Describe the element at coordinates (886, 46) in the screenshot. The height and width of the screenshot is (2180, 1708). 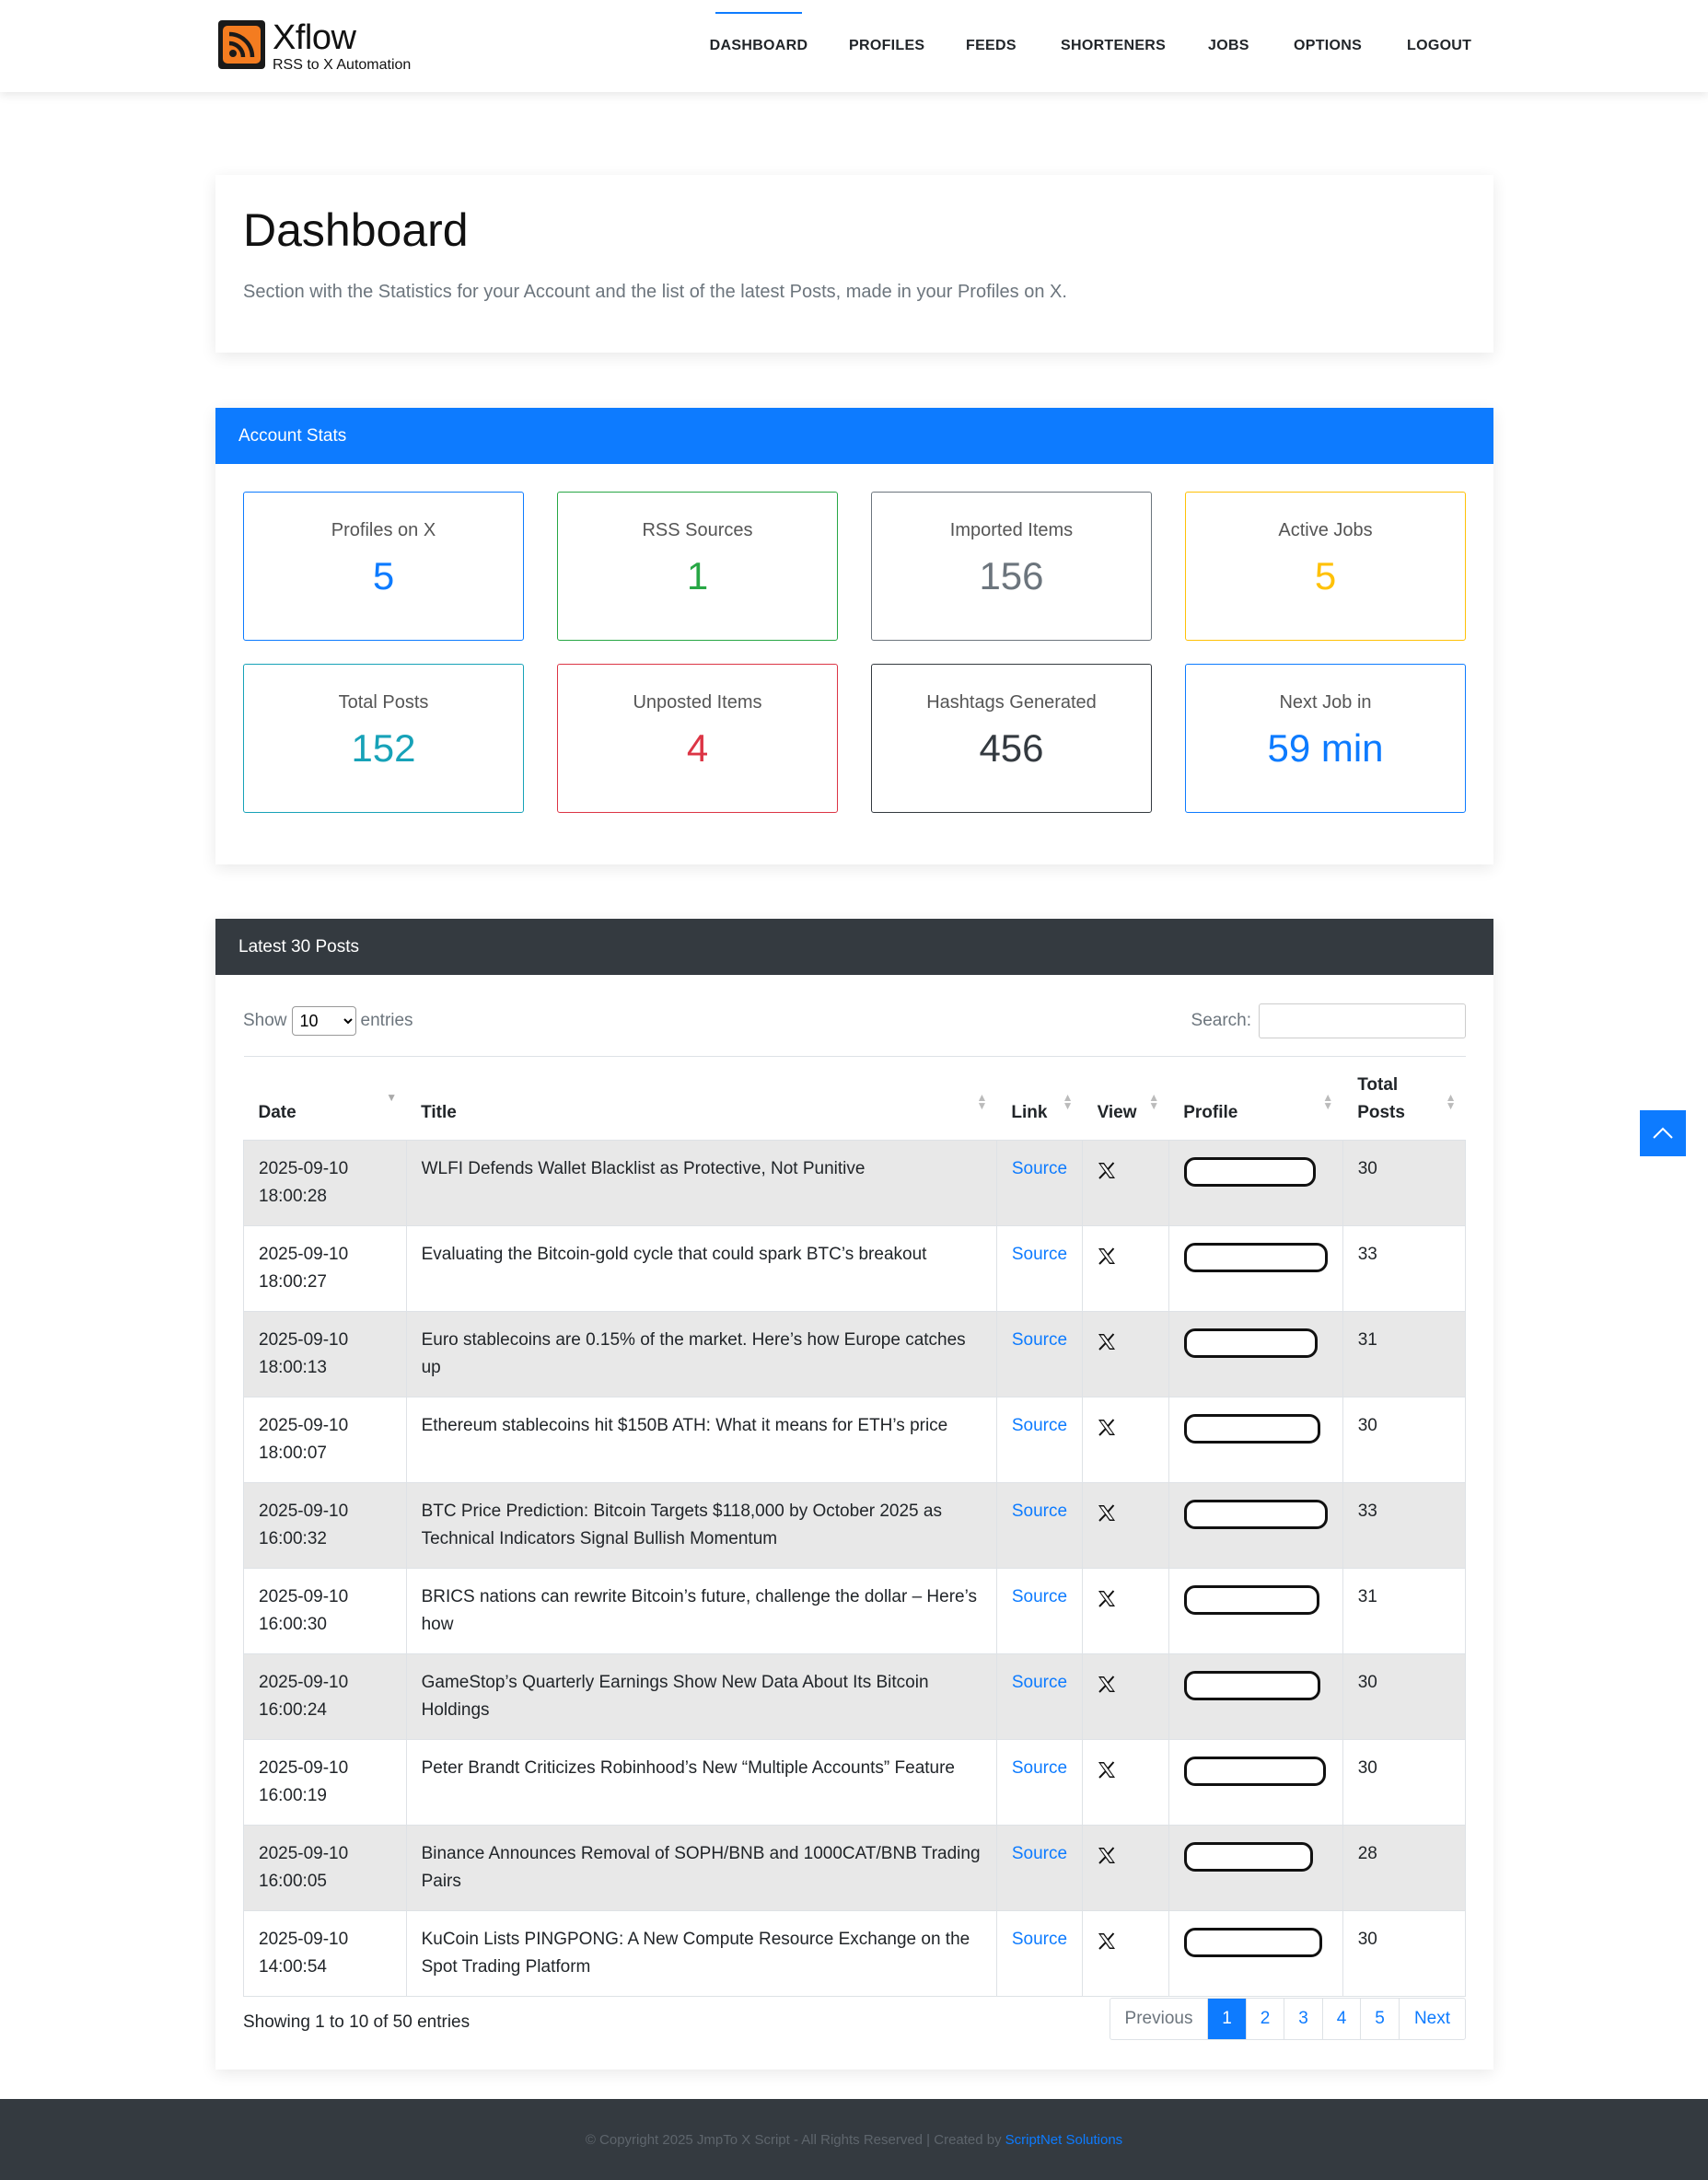
I see `nav-profiles: PROFILES` at that location.